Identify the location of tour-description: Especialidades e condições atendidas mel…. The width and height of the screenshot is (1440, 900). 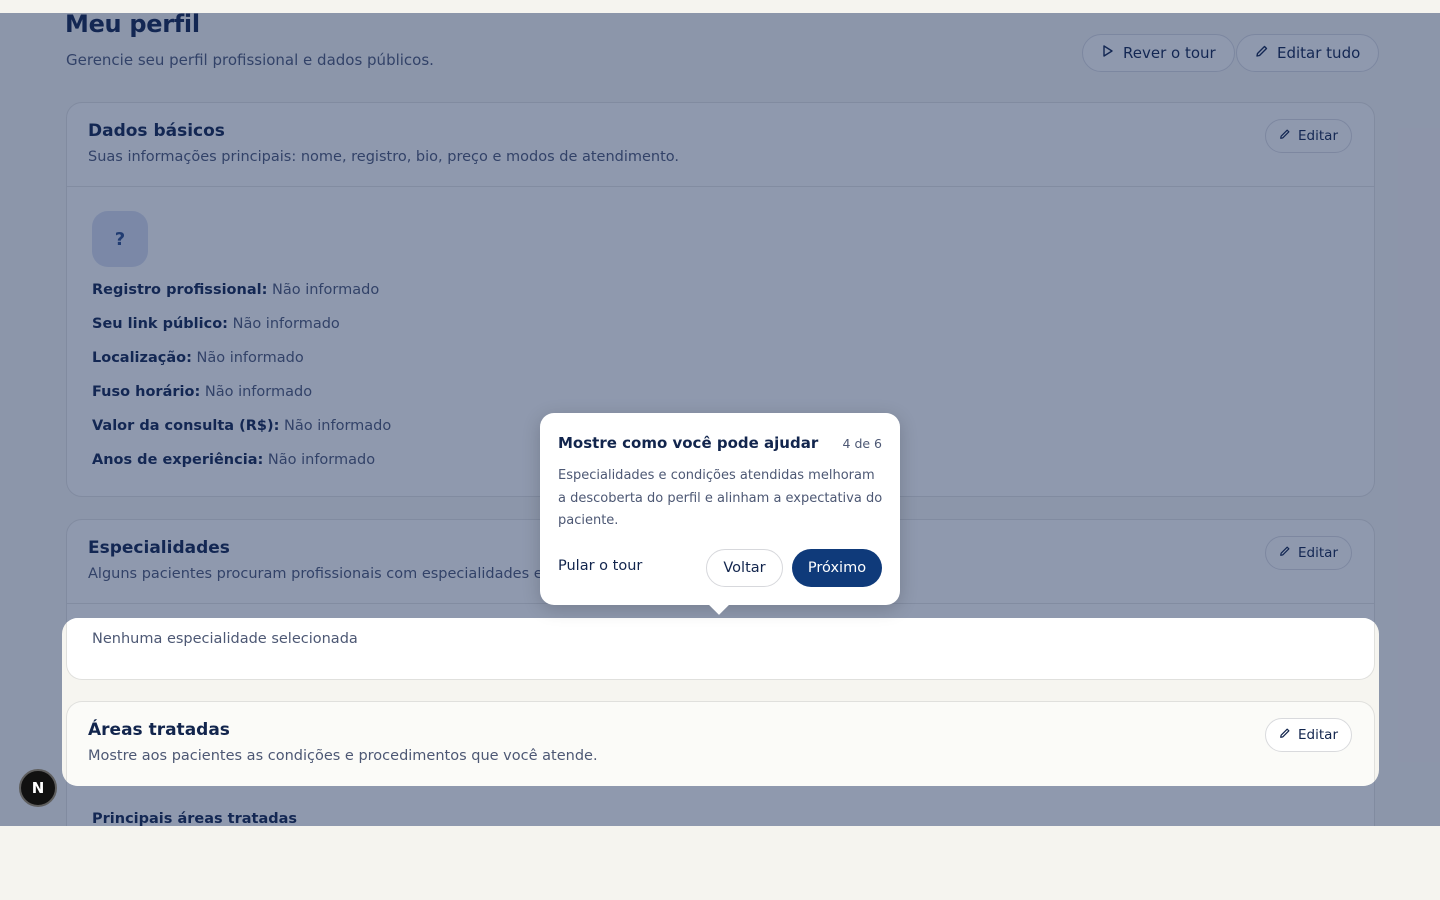
(720, 498).